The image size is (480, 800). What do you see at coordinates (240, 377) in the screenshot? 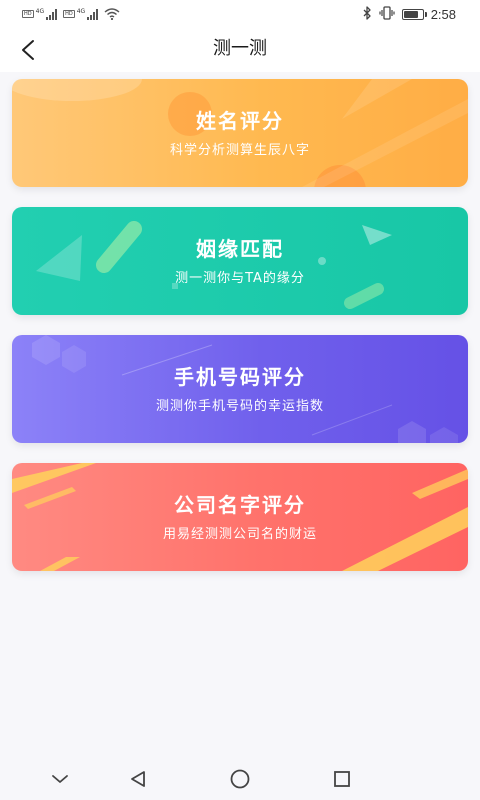
I see `card-title: 手机号码评分` at bounding box center [240, 377].